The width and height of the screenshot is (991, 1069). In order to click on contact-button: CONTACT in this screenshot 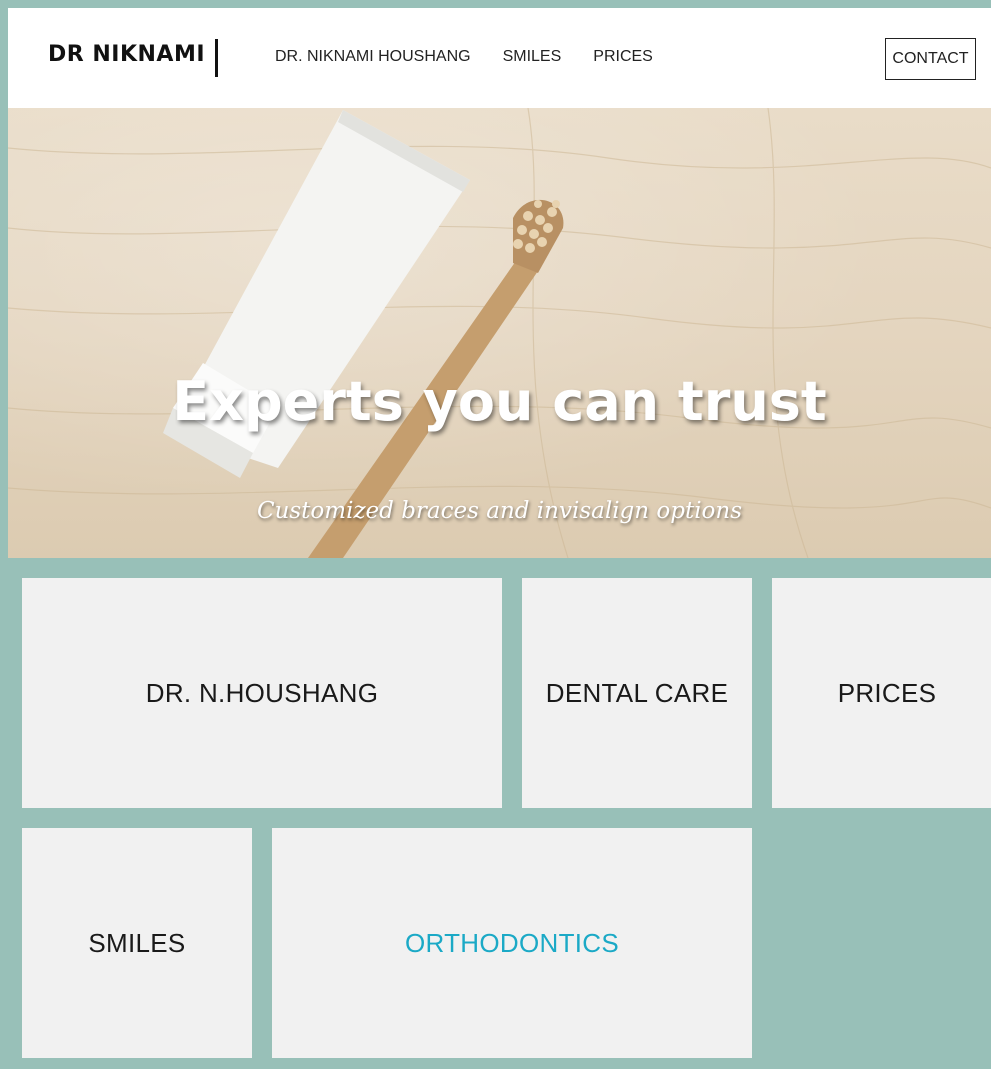, I will do `click(930, 59)`.